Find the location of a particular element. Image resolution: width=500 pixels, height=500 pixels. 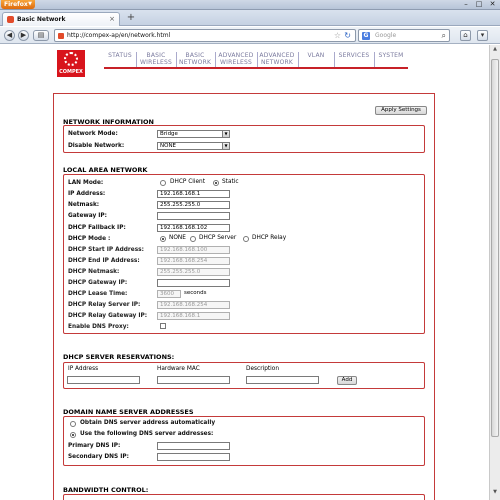

menu-advanced-wireless: ADVANCED WIRELESS is located at coordinates (236, 59).